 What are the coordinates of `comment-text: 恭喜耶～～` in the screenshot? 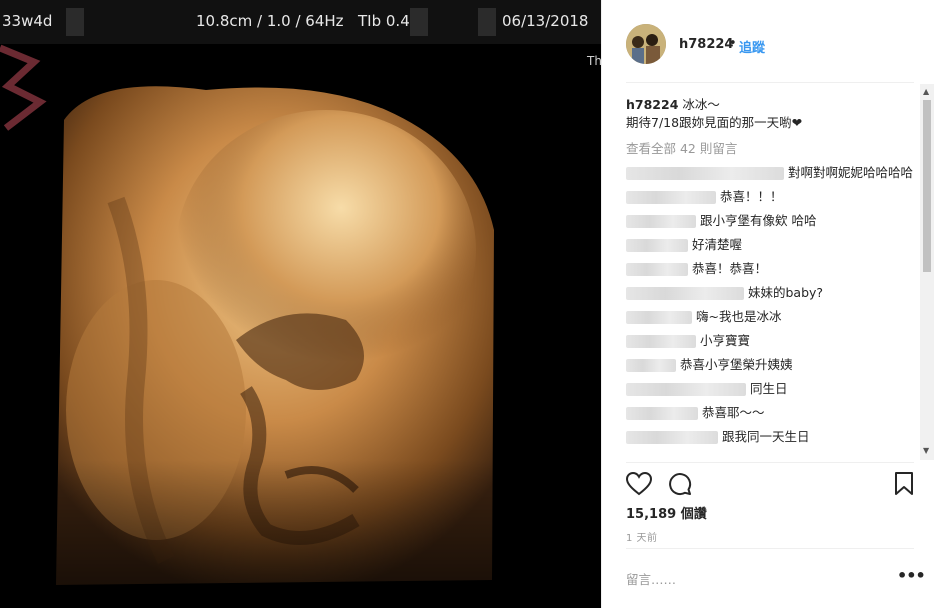 It's located at (733, 412).